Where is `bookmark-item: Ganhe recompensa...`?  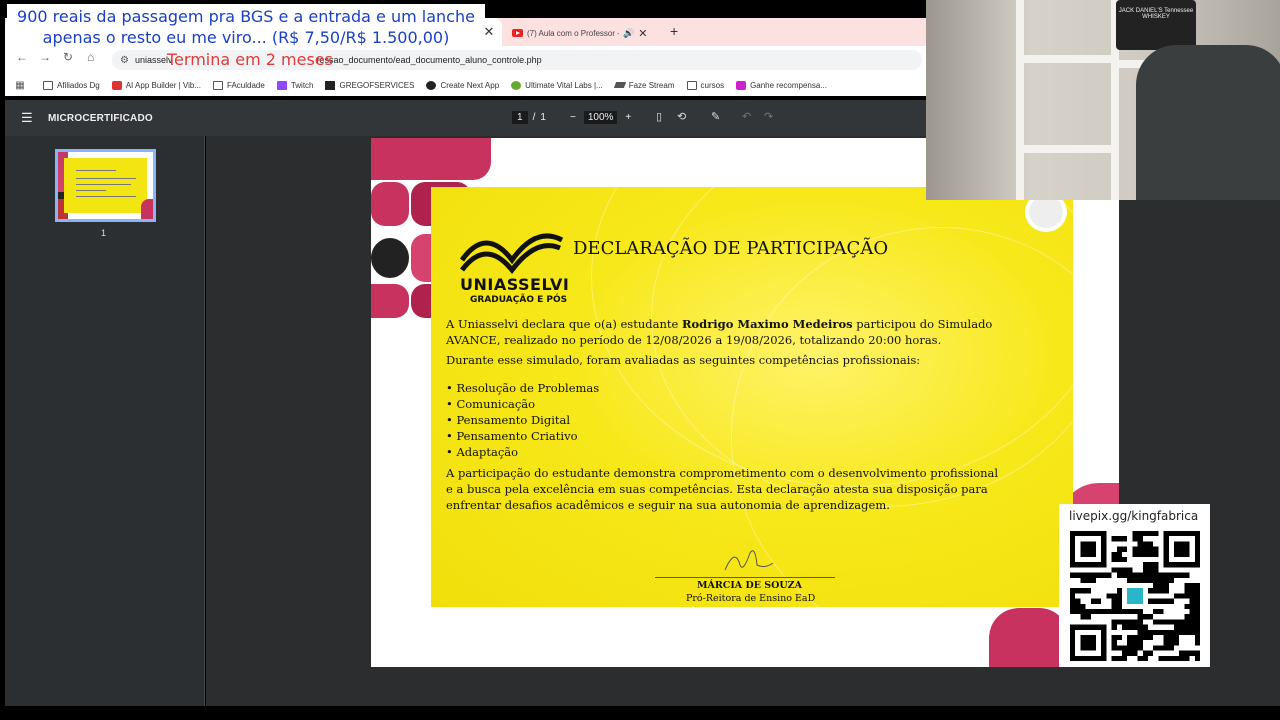
bookmark-item: Ganhe recompensa... is located at coordinates (781, 85).